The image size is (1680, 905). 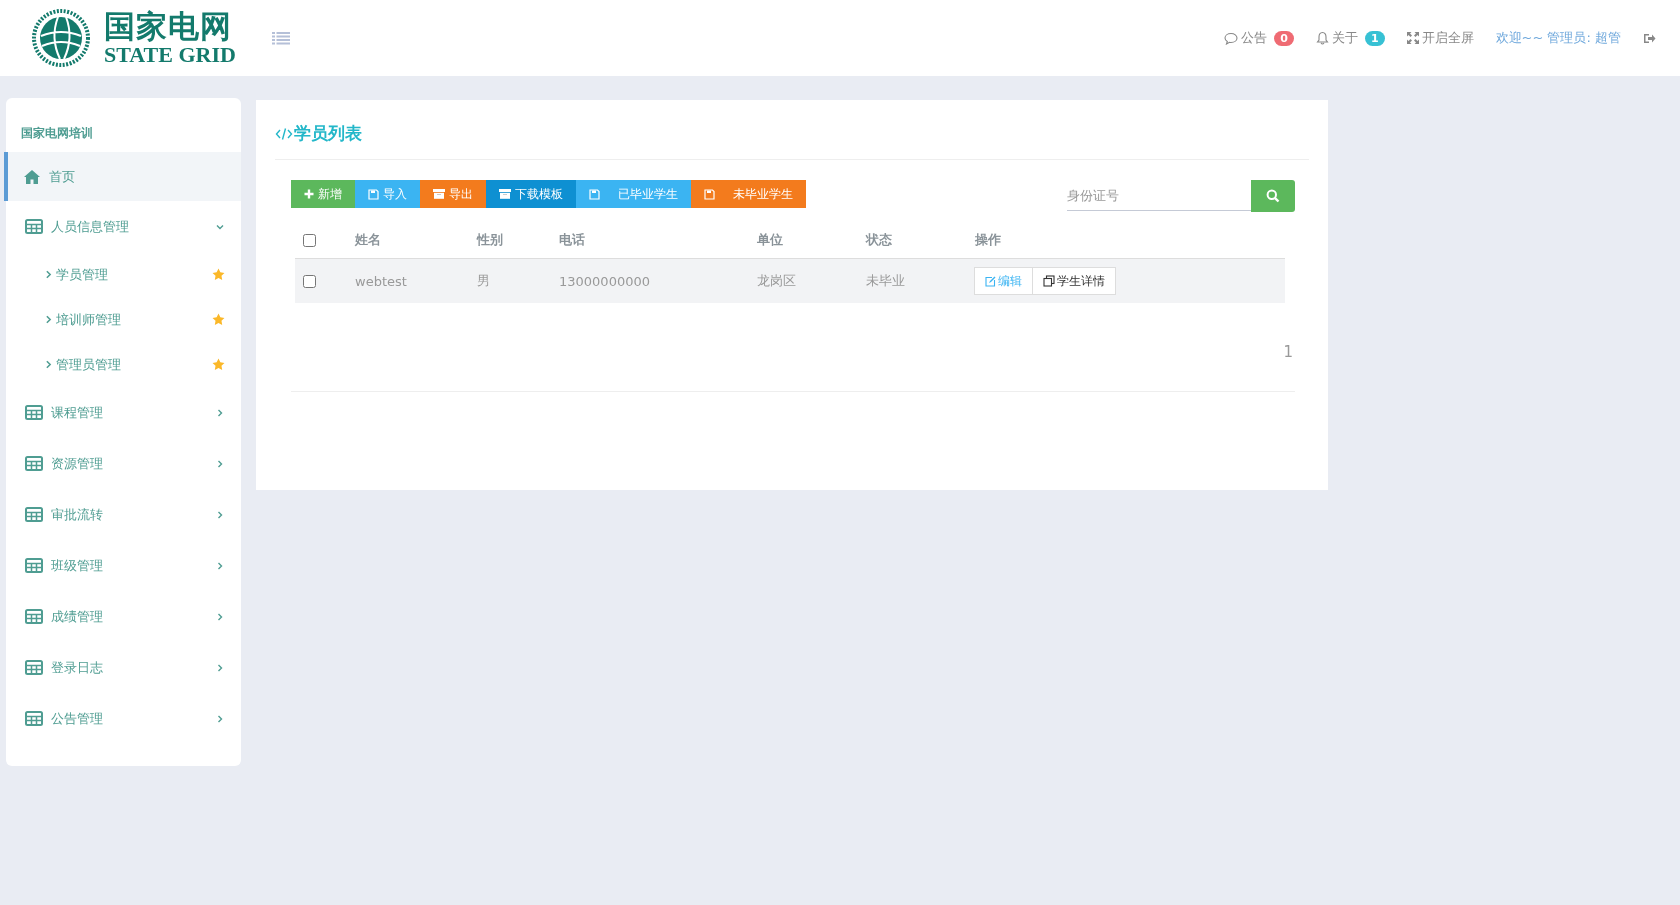 I want to click on expand-icon, so click(x=1412, y=38).